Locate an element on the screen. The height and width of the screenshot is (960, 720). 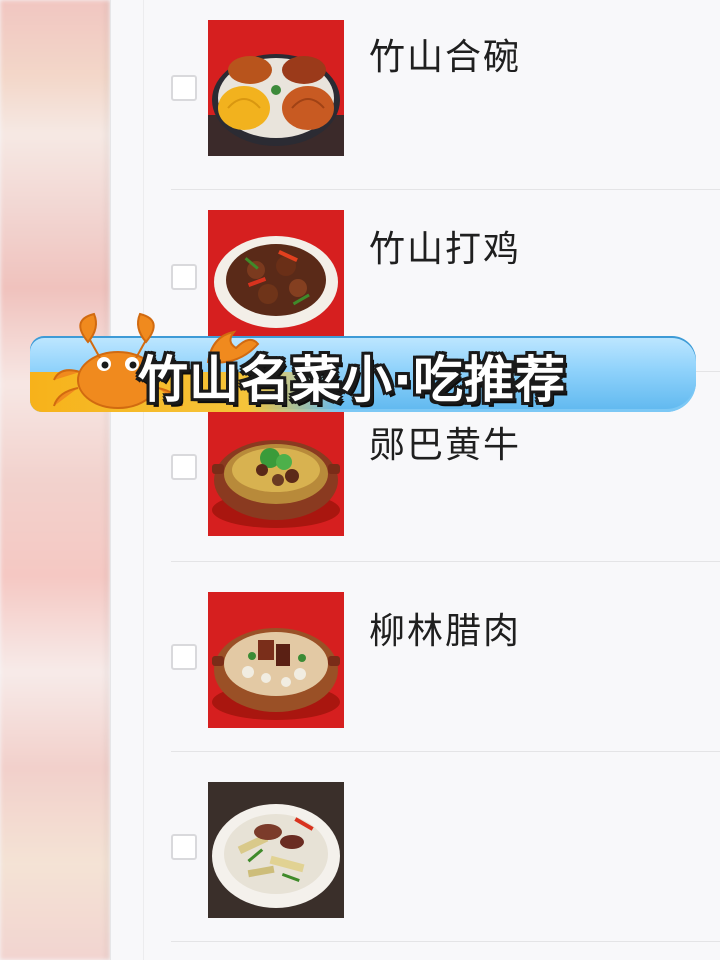
dish-name: 柳林腊肉 is located at coordinates (445, 631).